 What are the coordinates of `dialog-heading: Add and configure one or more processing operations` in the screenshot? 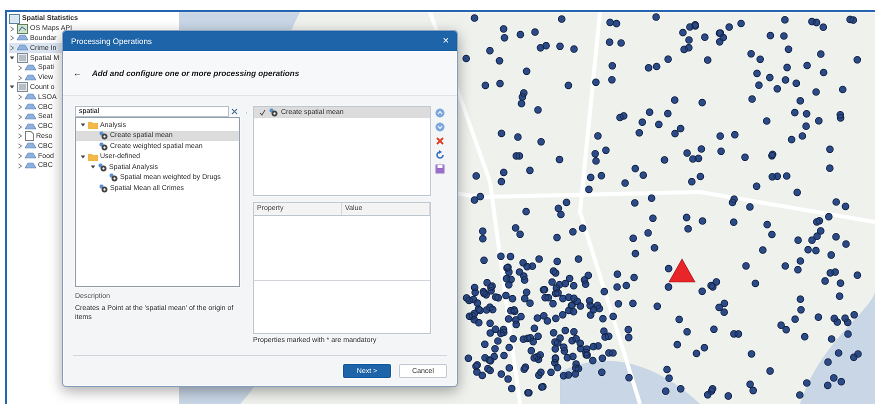 It's located at (196, 73).